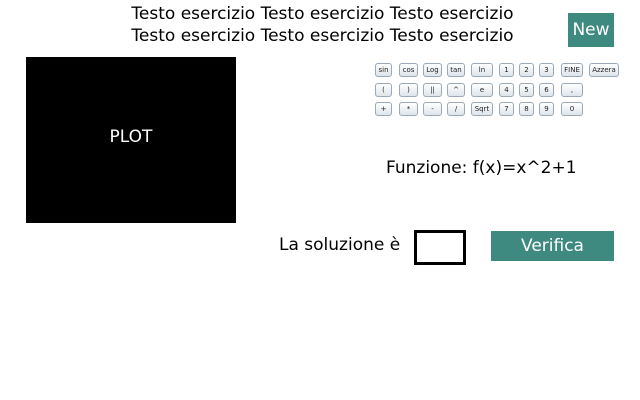 Image resolution: width=640 pixels, height=400 pixels. What do you see at coordinates (383, 70) in the screenshot?
I see `key-0-0: sin` at bounding box center [383, 70].